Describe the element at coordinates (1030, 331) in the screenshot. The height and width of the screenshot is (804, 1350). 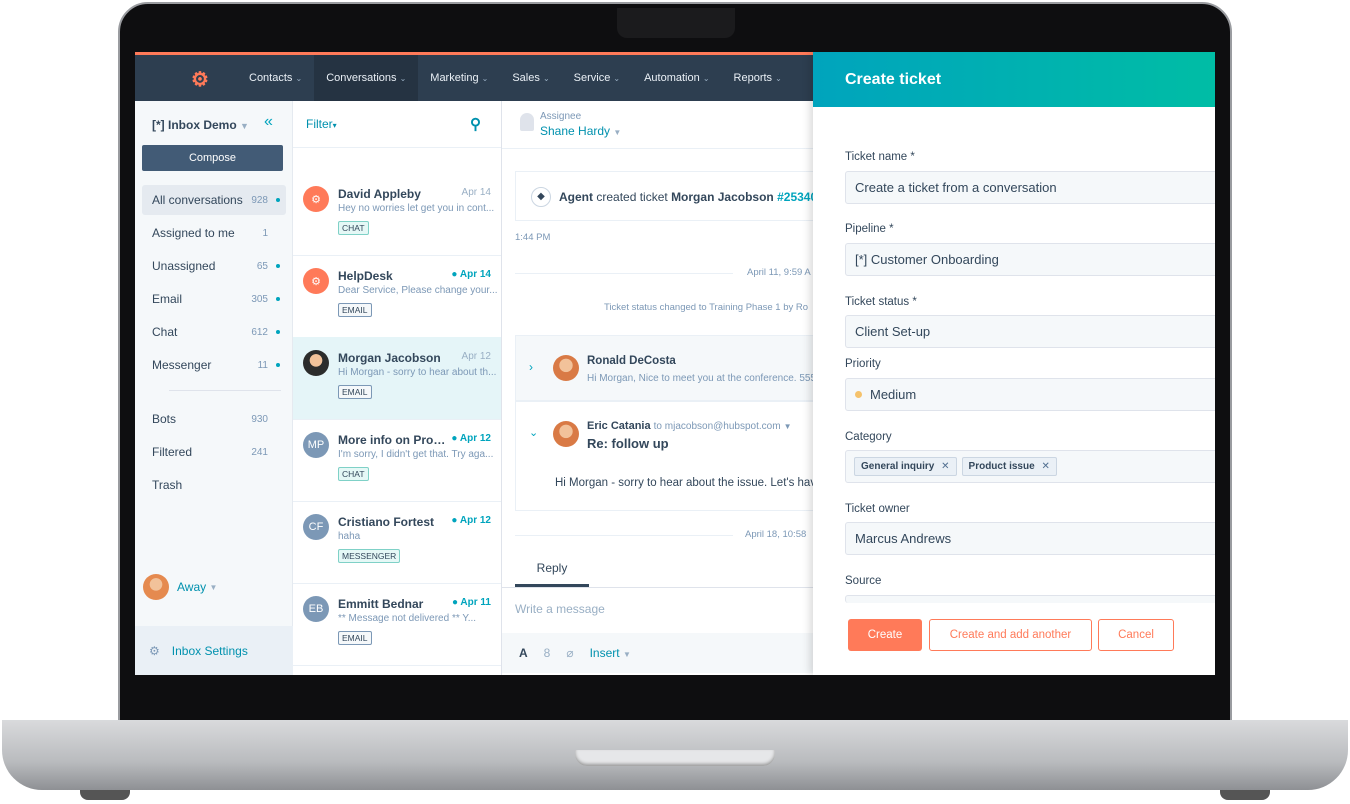
I see `ticket-status-select: Client Set-up` at that location.